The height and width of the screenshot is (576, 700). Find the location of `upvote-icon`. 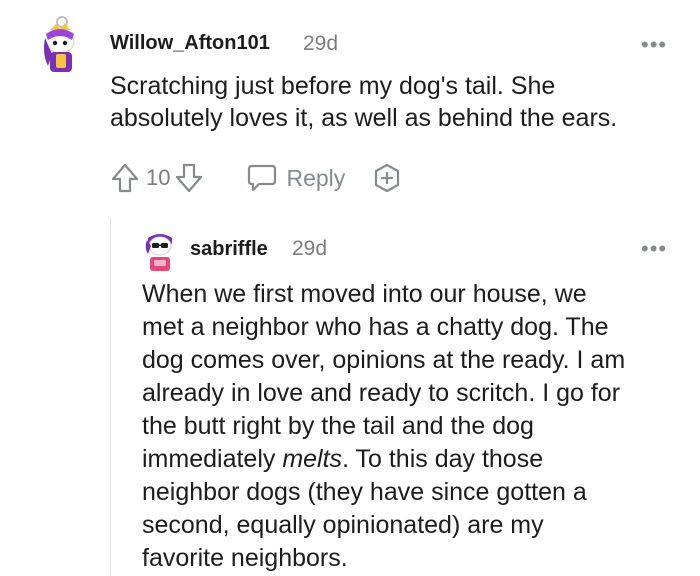

upvote-icon is located at coordinates (125, 178).